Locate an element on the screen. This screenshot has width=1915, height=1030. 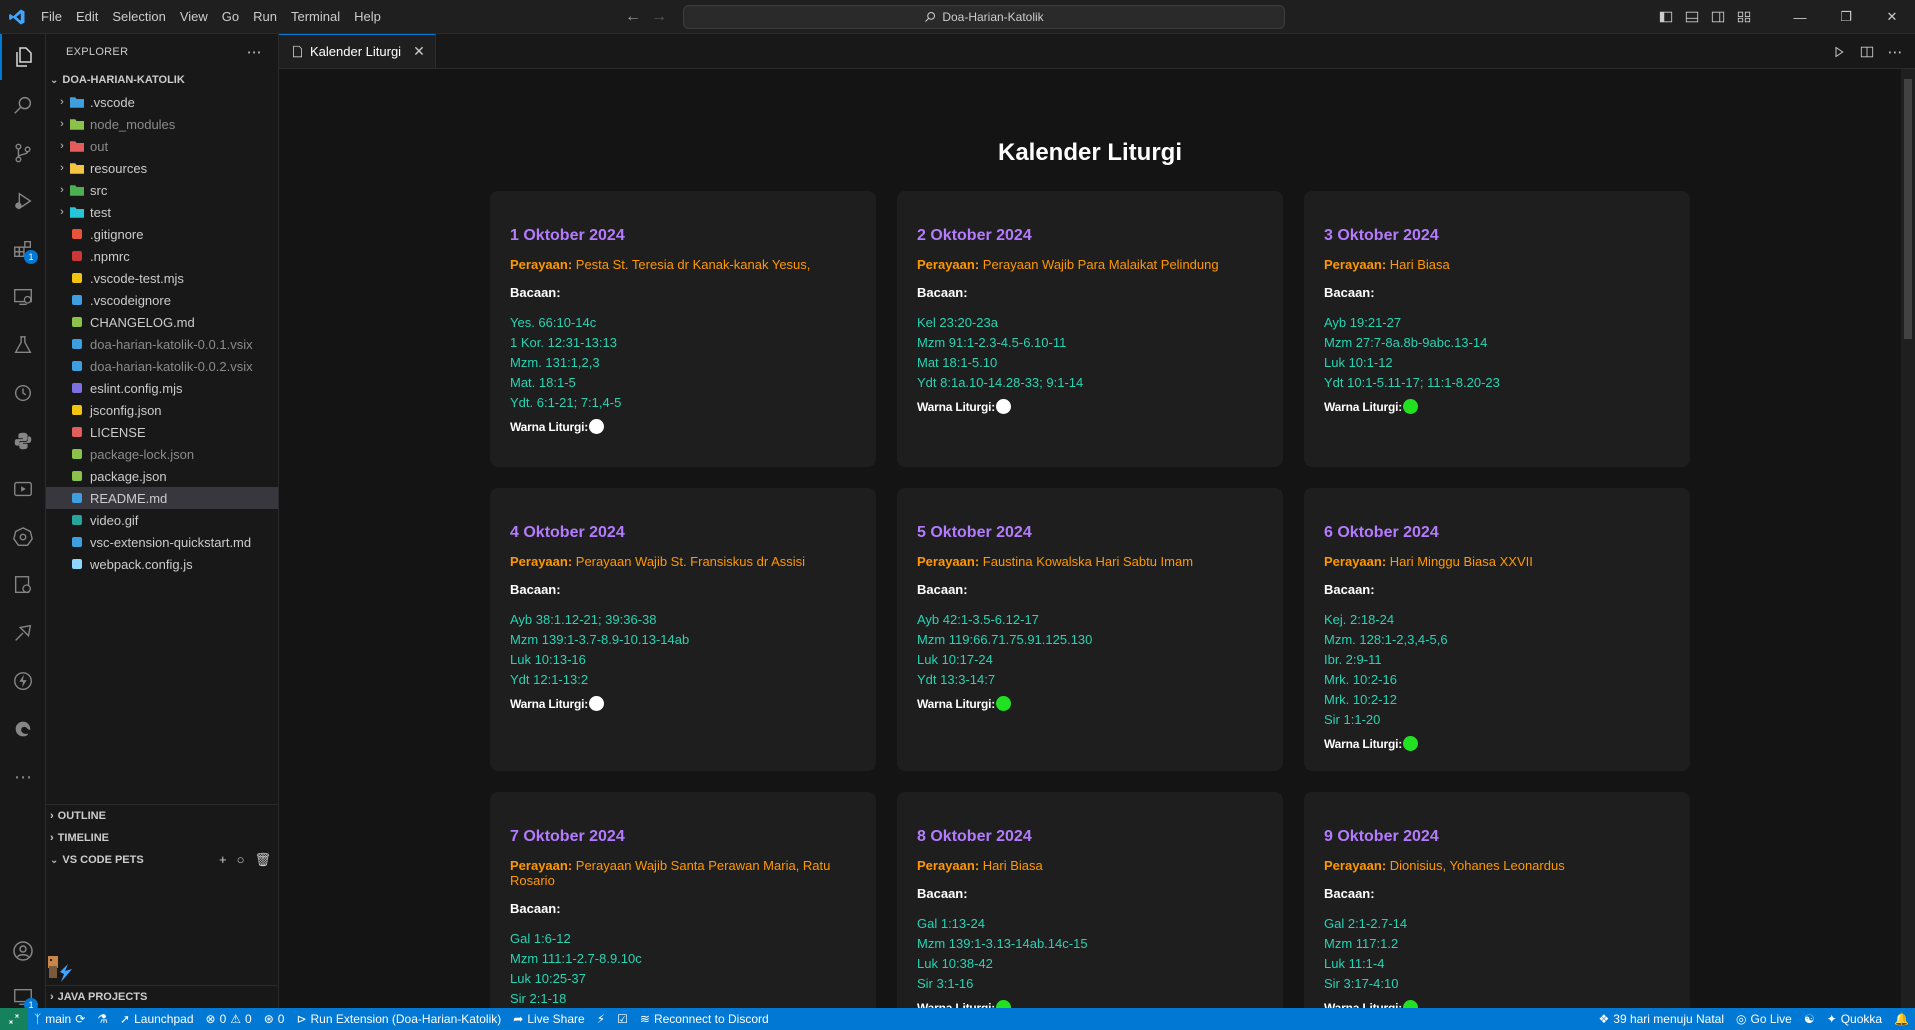
git-graph-icon: ⚗ is located at coordinates (102, 1019).